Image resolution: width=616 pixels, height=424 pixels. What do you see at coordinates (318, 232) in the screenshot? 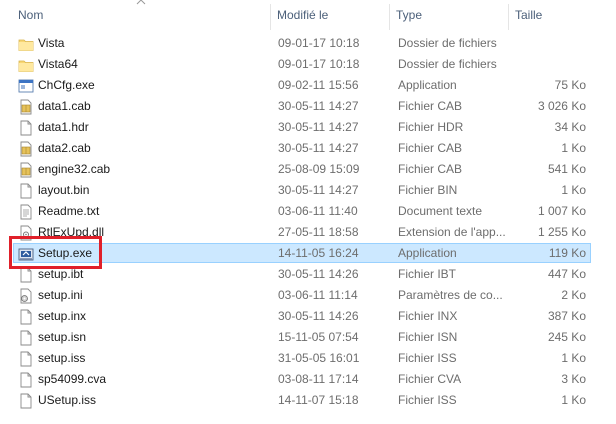
I see `file-modified-date: 27-05-11 18:58` at bounding box center [318, 232].